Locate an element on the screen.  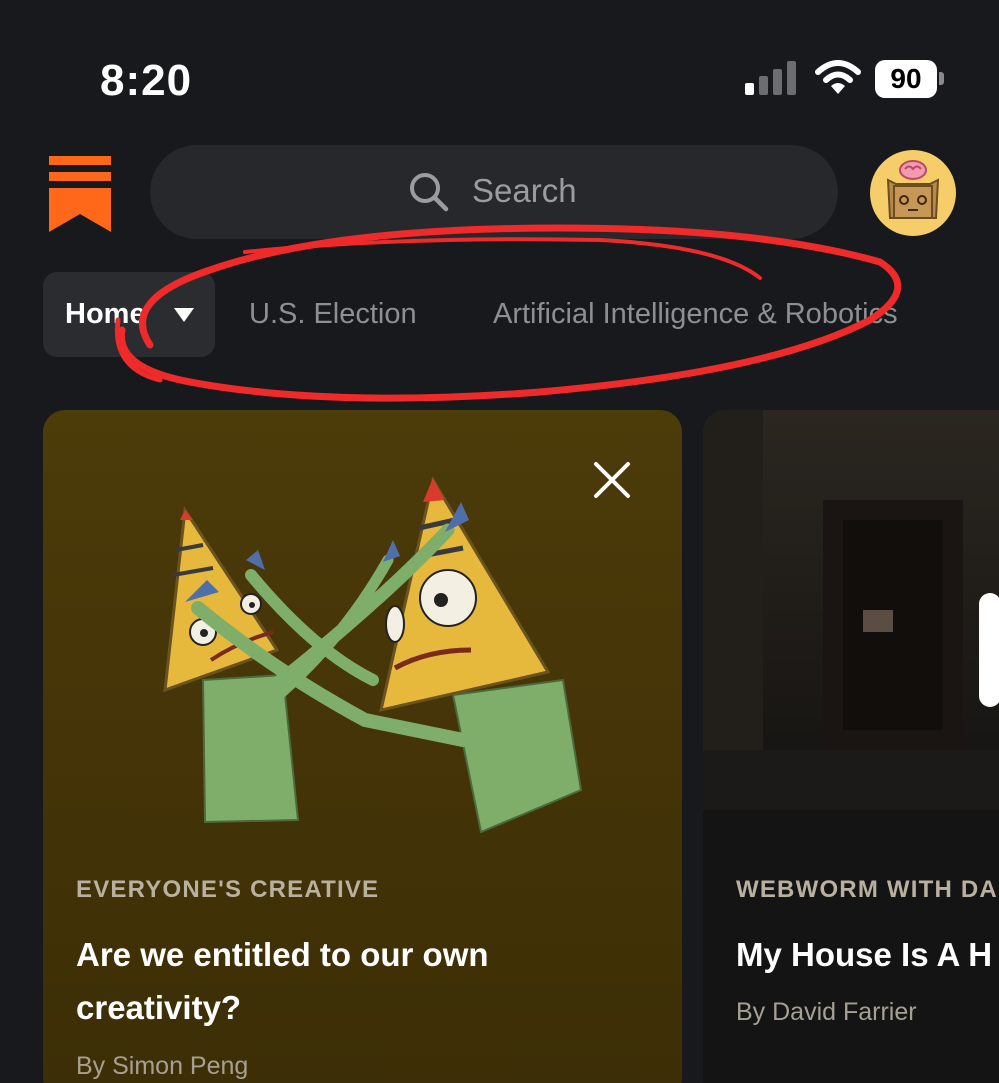
box-robot-avatar-icon is located at coordinates (913, 189).